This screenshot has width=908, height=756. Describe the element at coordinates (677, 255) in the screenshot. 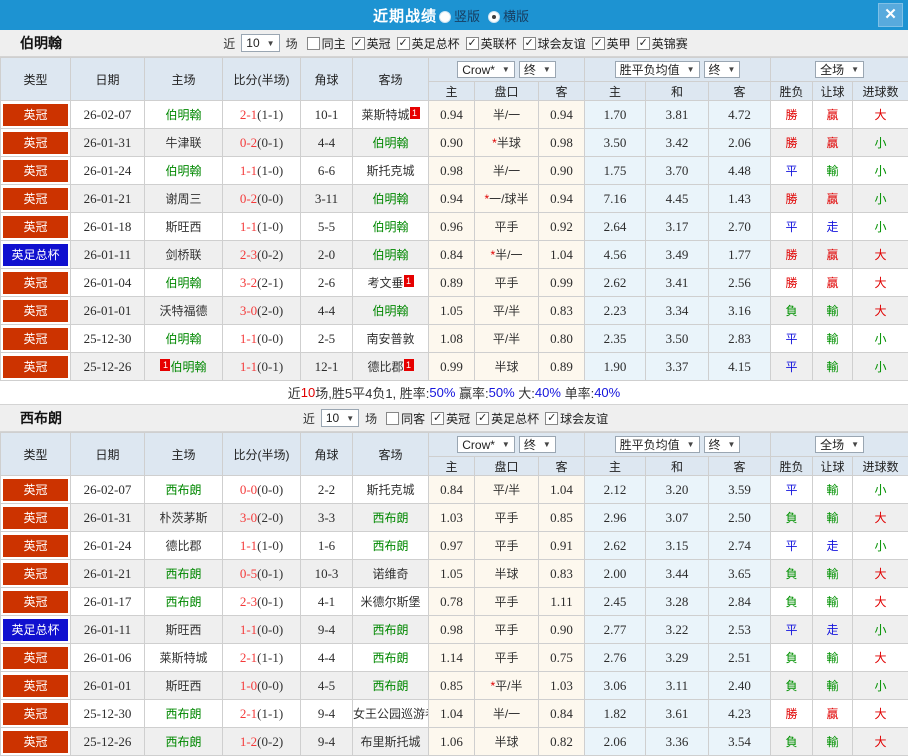

I see `avg-draw: 3.49` at that location.